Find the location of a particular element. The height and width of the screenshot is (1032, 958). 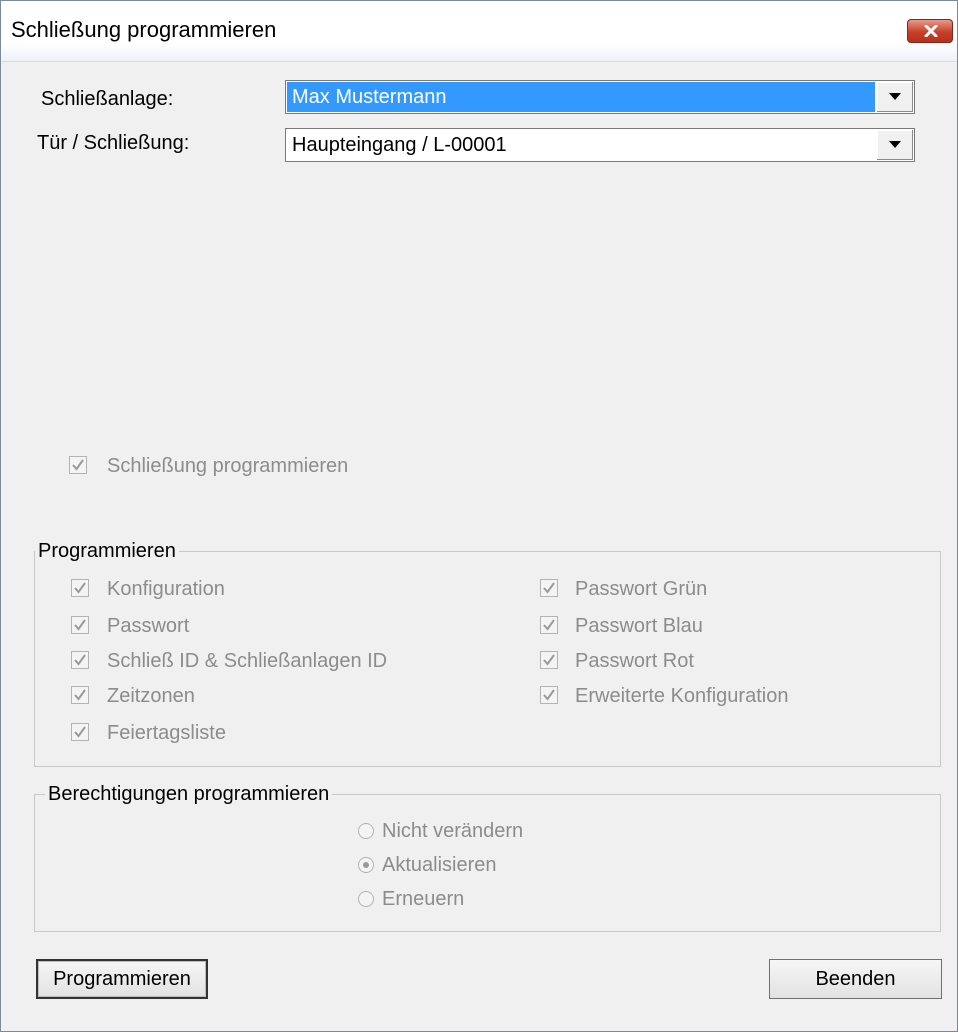

passwort-checkbox is located at coordinates (80, 625).